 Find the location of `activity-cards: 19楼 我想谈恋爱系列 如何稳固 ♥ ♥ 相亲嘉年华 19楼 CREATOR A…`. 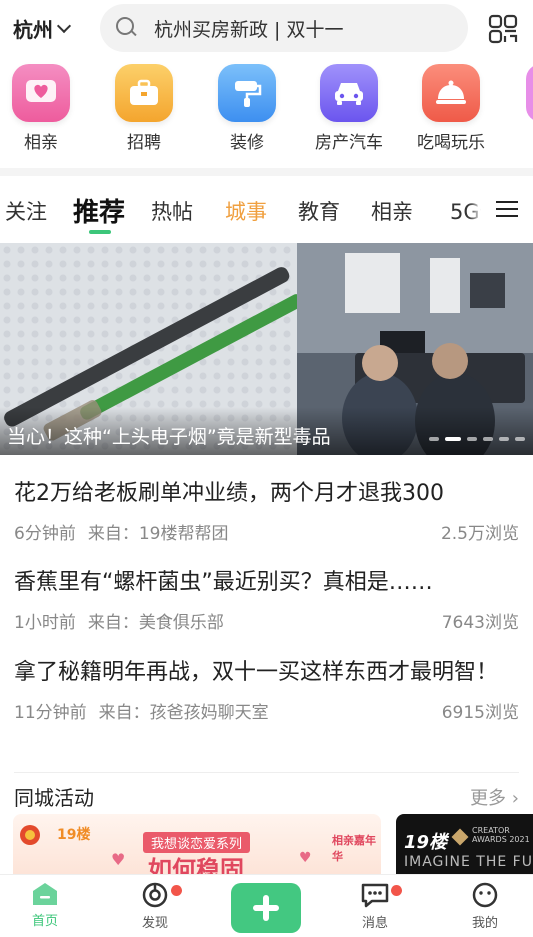

activity-cards: 19楼 我想谈恋爱系列 如何稳固 ♥ ♥ 相亲嘉年华 19楼 CREATOR A… is located at coordinates (273, 844).